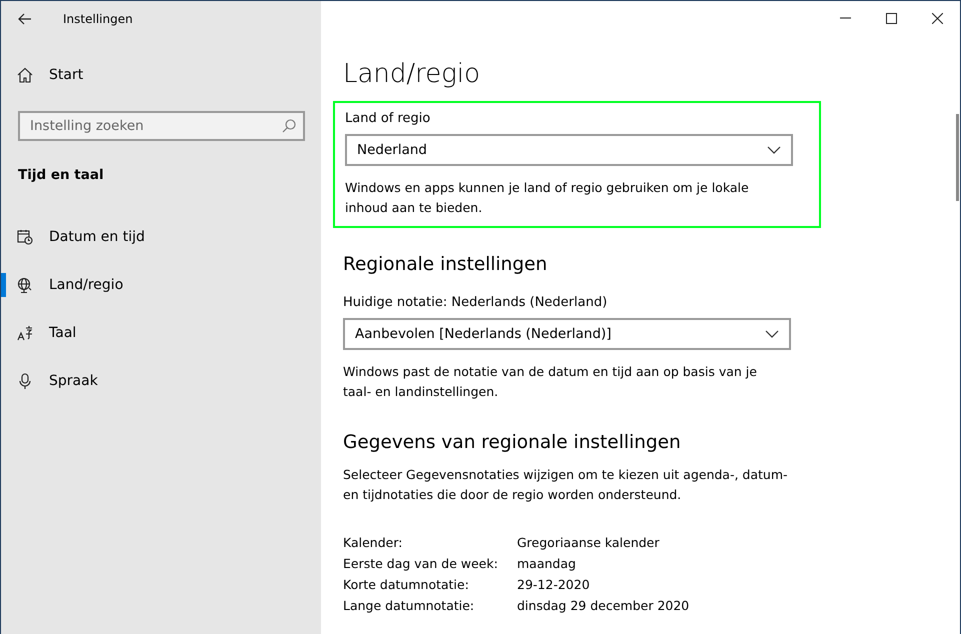 This screenshot has height=634, width=961. I want to click on description-text: Windows en apps kunnen je land of regio gebruiken om je lokale inhoud aan te bieden., so click(547, 198).